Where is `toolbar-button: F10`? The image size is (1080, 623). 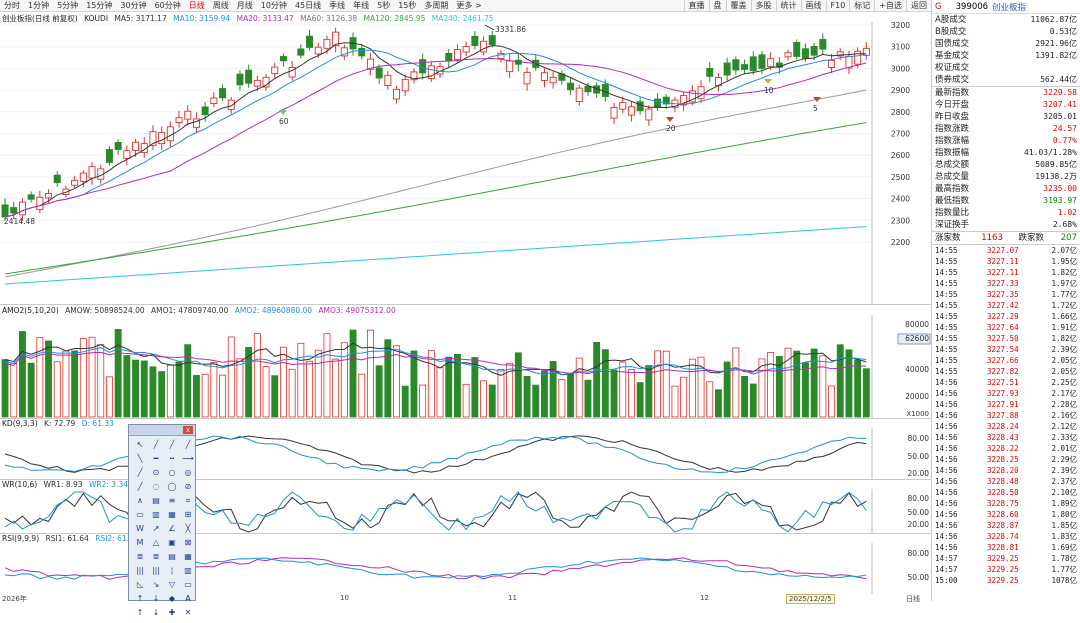 toolbar-button: F10 is located at coordinates (837, 6).